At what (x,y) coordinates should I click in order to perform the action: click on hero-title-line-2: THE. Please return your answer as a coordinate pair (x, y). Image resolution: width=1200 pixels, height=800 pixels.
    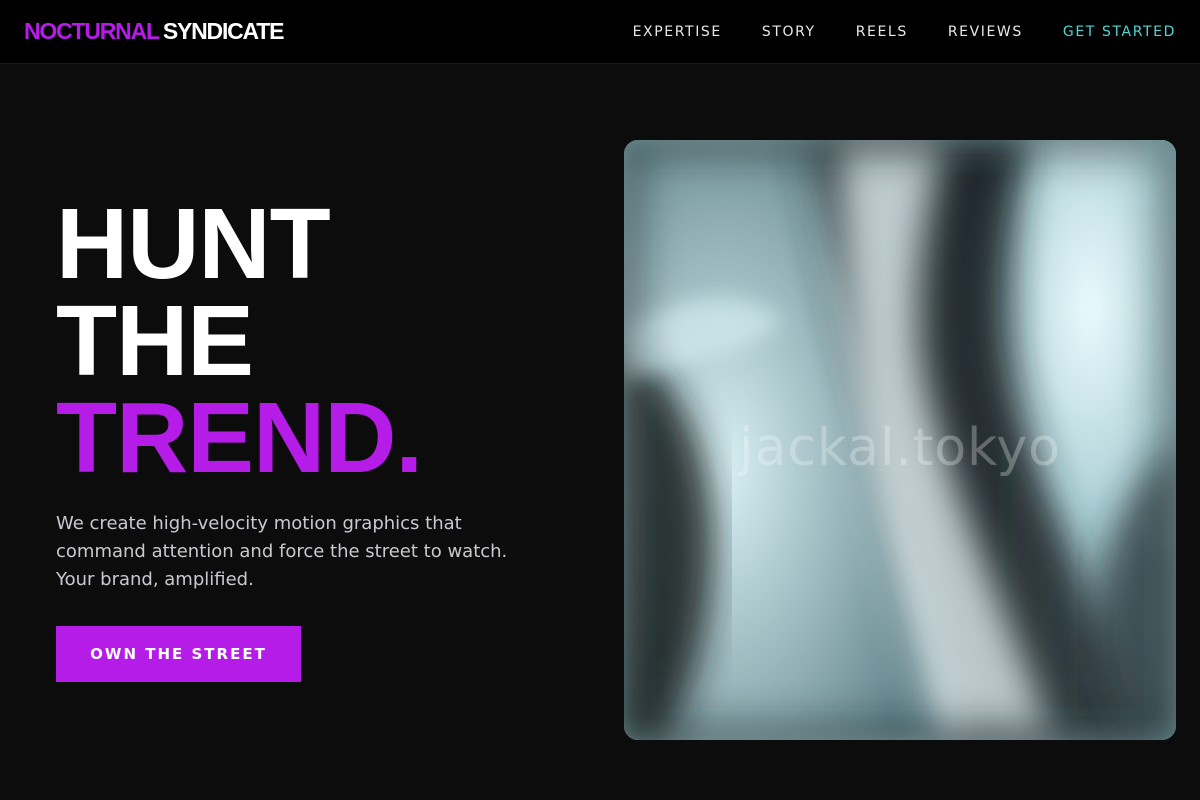
    Looking at the image, I should click on (155, 341).